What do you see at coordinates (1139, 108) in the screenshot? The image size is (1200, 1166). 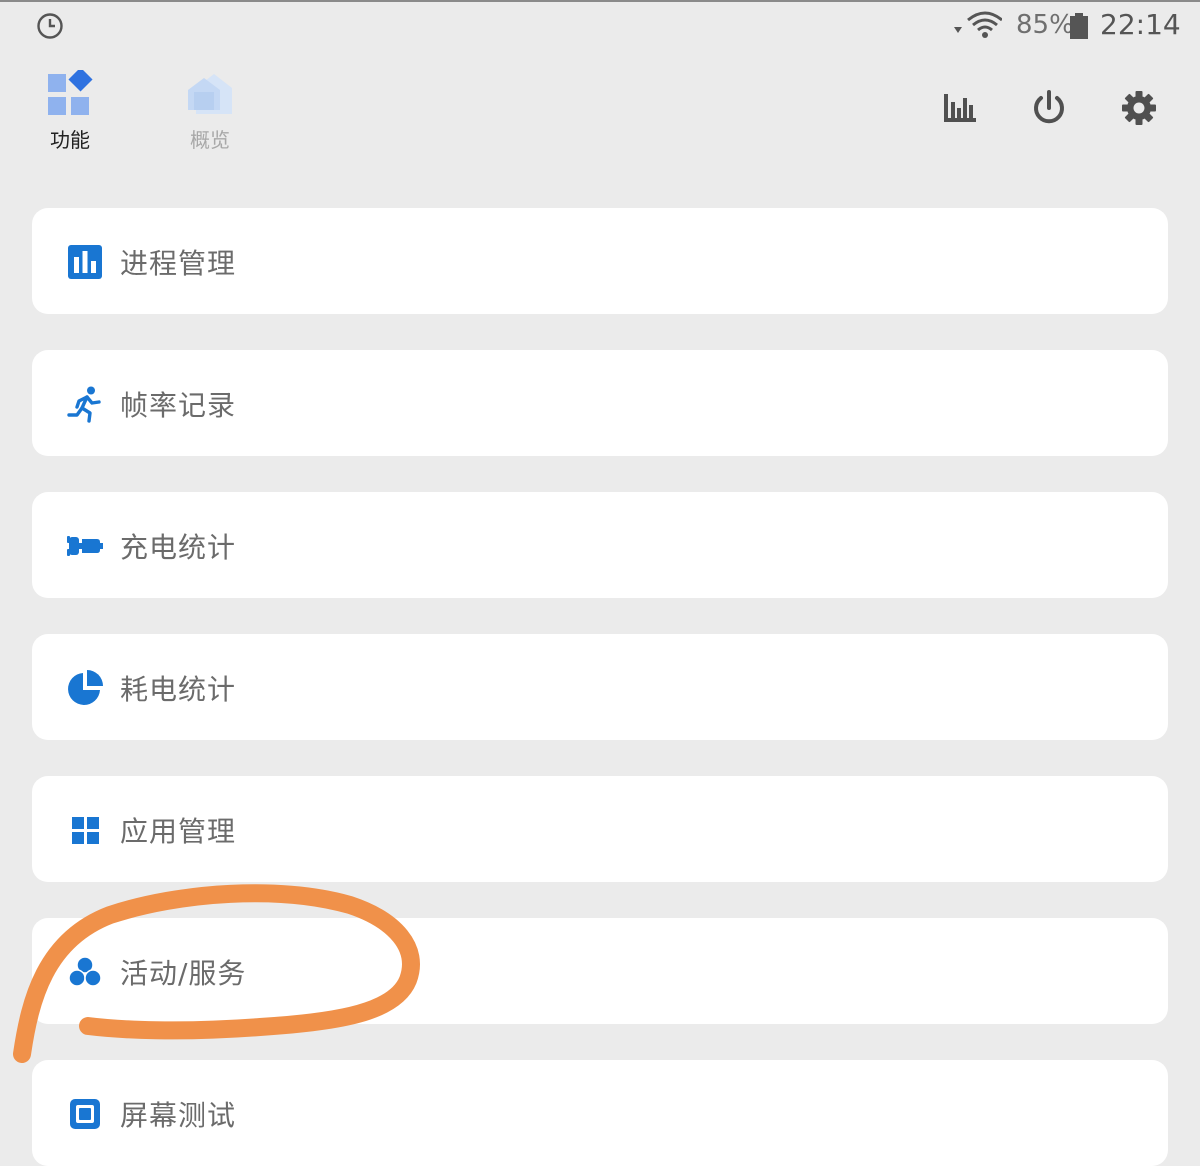 I see `gear-icon` at bounding box center [1139, 108].